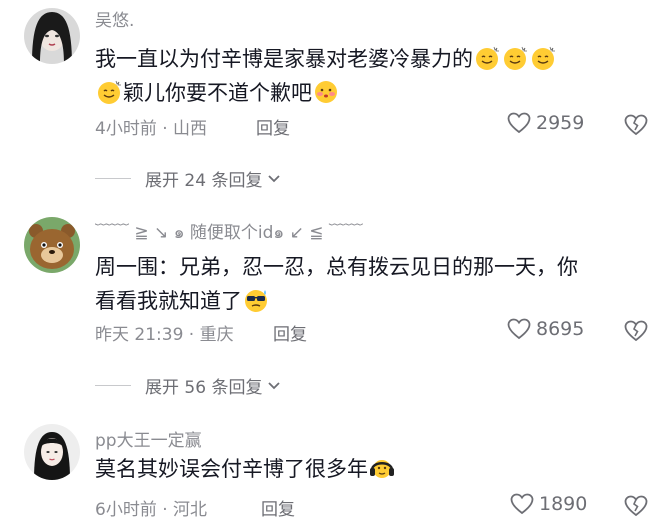 The width and height of the screenshot is (668, 532). I want to click on like-count: 8695, so click(560, 329).